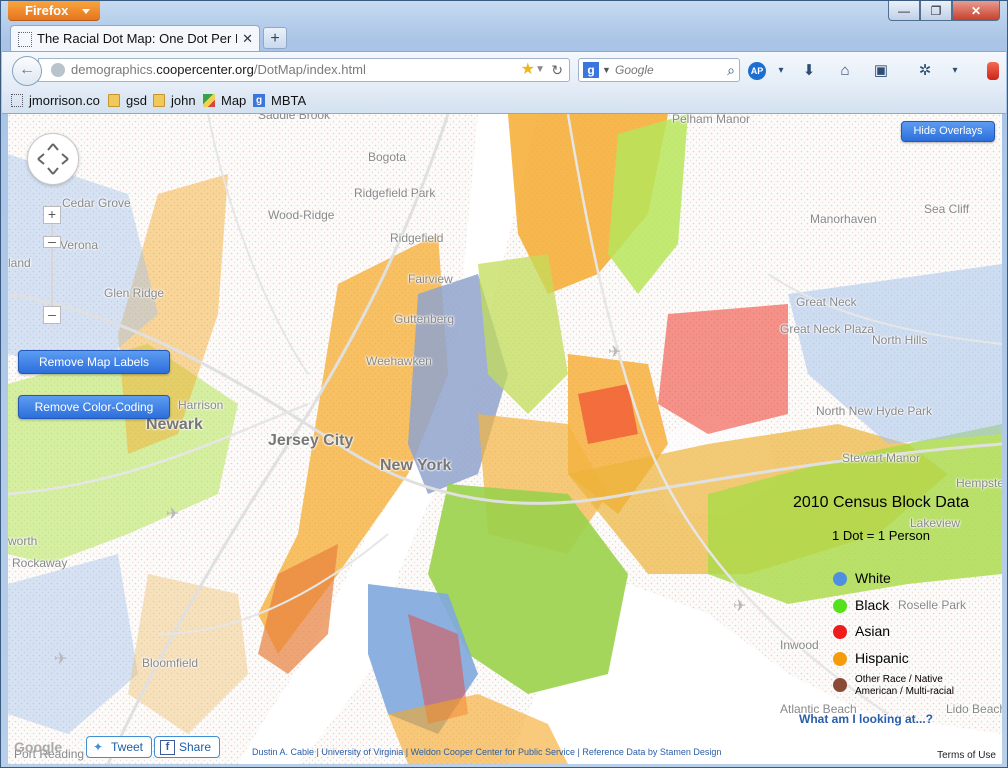  Describe the element at coordinates (874, 411) in the screenshot. I see `place-label: North New Hyde Park` at that location.